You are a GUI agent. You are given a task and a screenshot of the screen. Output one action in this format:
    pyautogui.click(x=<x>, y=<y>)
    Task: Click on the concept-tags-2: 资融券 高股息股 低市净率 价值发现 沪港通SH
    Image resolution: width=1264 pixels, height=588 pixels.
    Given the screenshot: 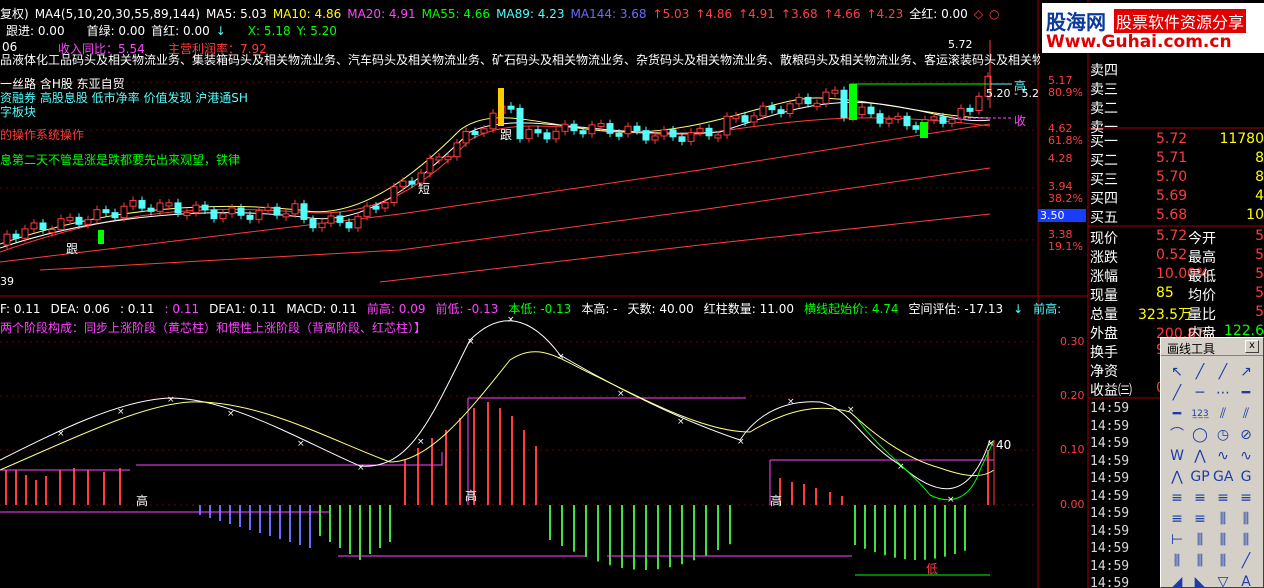 What is the action you would take?
    pyautogui.click(x=124, y=98)
    